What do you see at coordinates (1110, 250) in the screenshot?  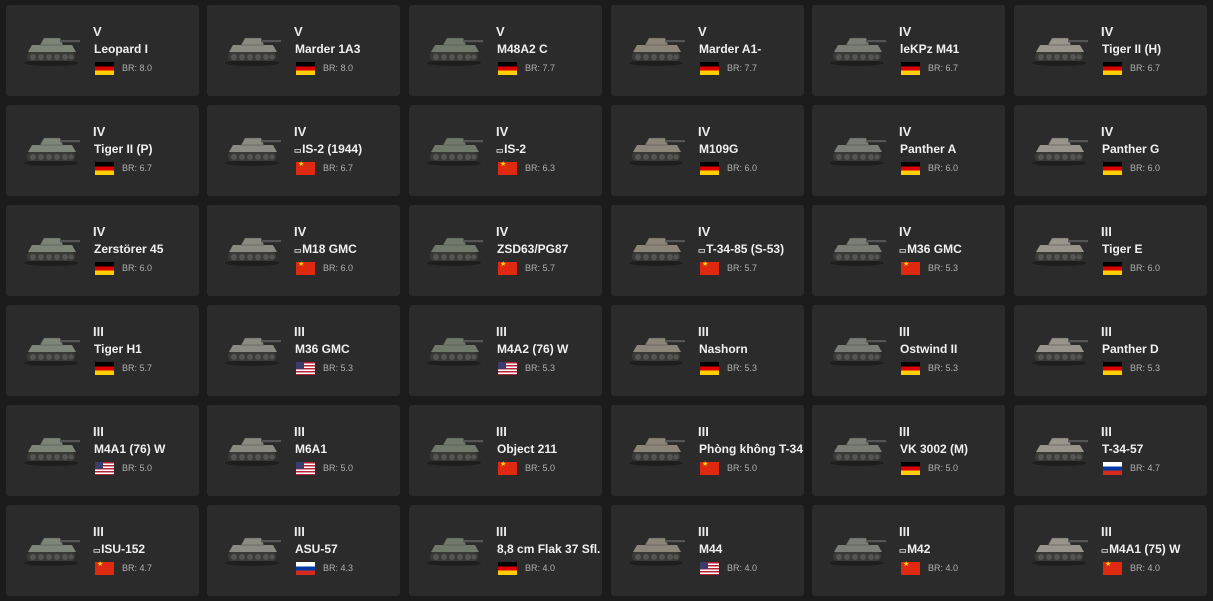 I see `vehicle-card: III Tiger E BR: 6.0` at bounding box center [1110, 250].